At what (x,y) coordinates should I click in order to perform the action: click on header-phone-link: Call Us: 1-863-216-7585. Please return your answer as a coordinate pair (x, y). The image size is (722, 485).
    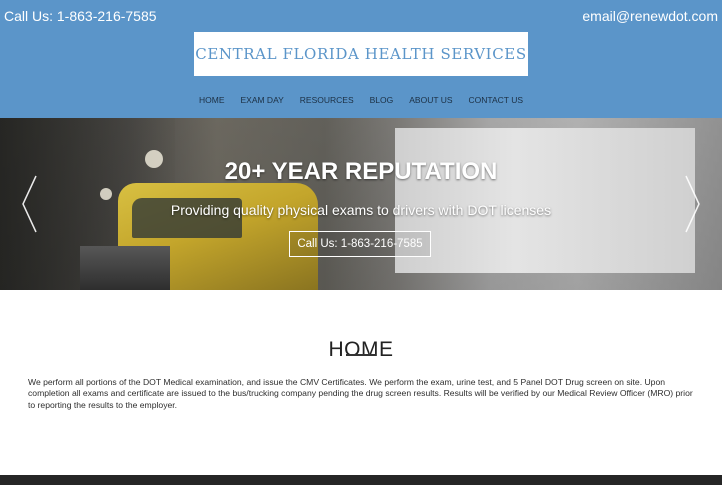
    Looking at the image, I should click on (80, 16).